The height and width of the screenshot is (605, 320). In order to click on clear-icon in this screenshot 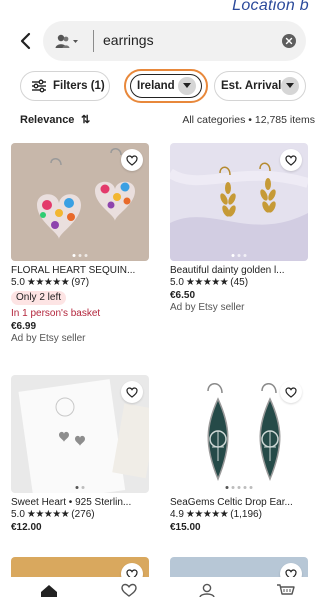, I will do `click(289, 41)`.